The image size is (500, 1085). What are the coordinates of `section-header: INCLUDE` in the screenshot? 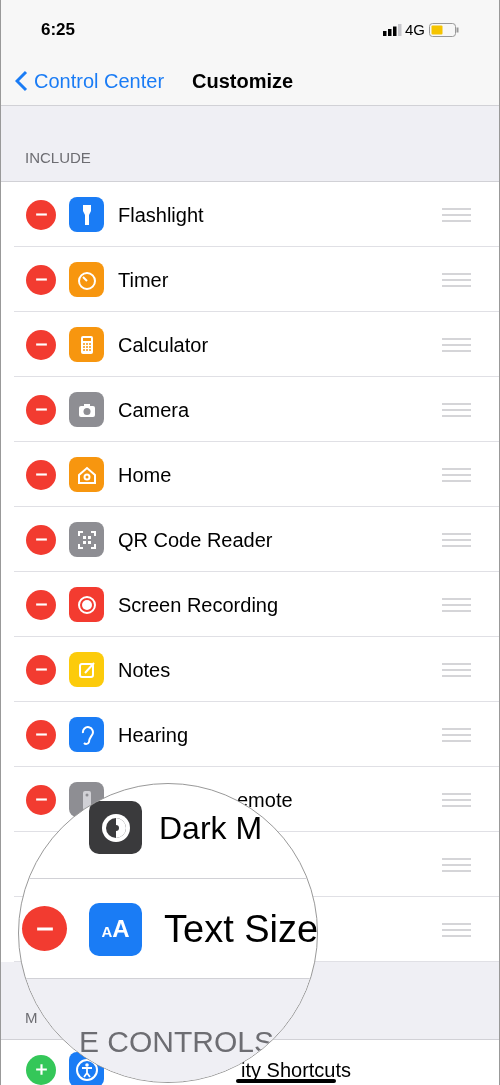 It's located at (58, 157).